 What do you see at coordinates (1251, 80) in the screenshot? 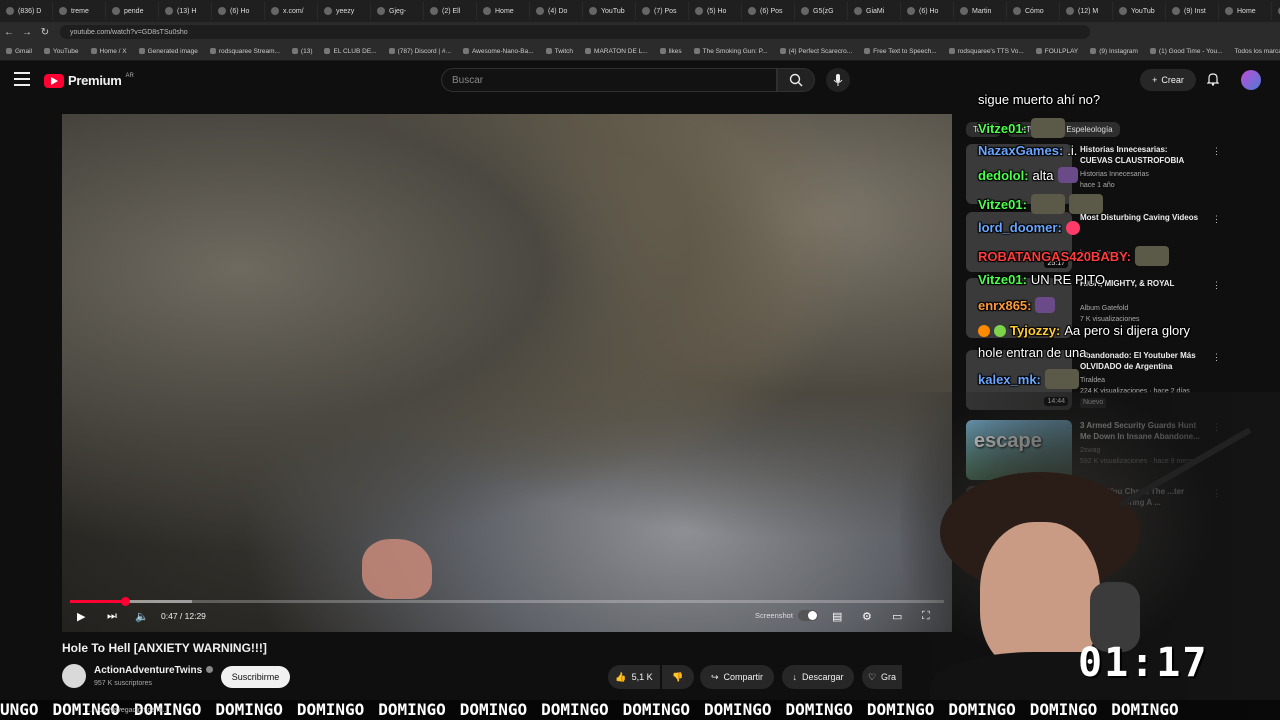
I see `account-avatar` at bounding box center [1251, 80].